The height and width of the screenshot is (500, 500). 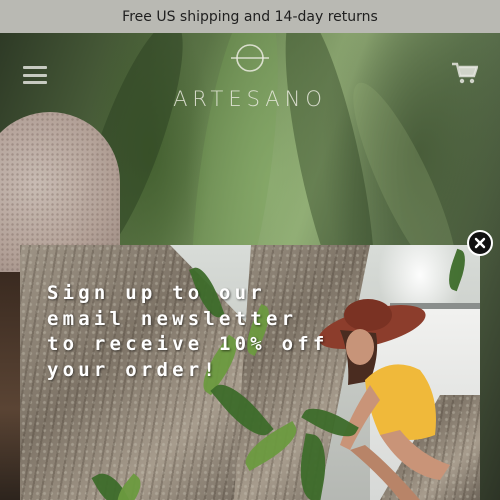 I want to click on brand-logo: ARTESANO, so click(x=250, y=76).